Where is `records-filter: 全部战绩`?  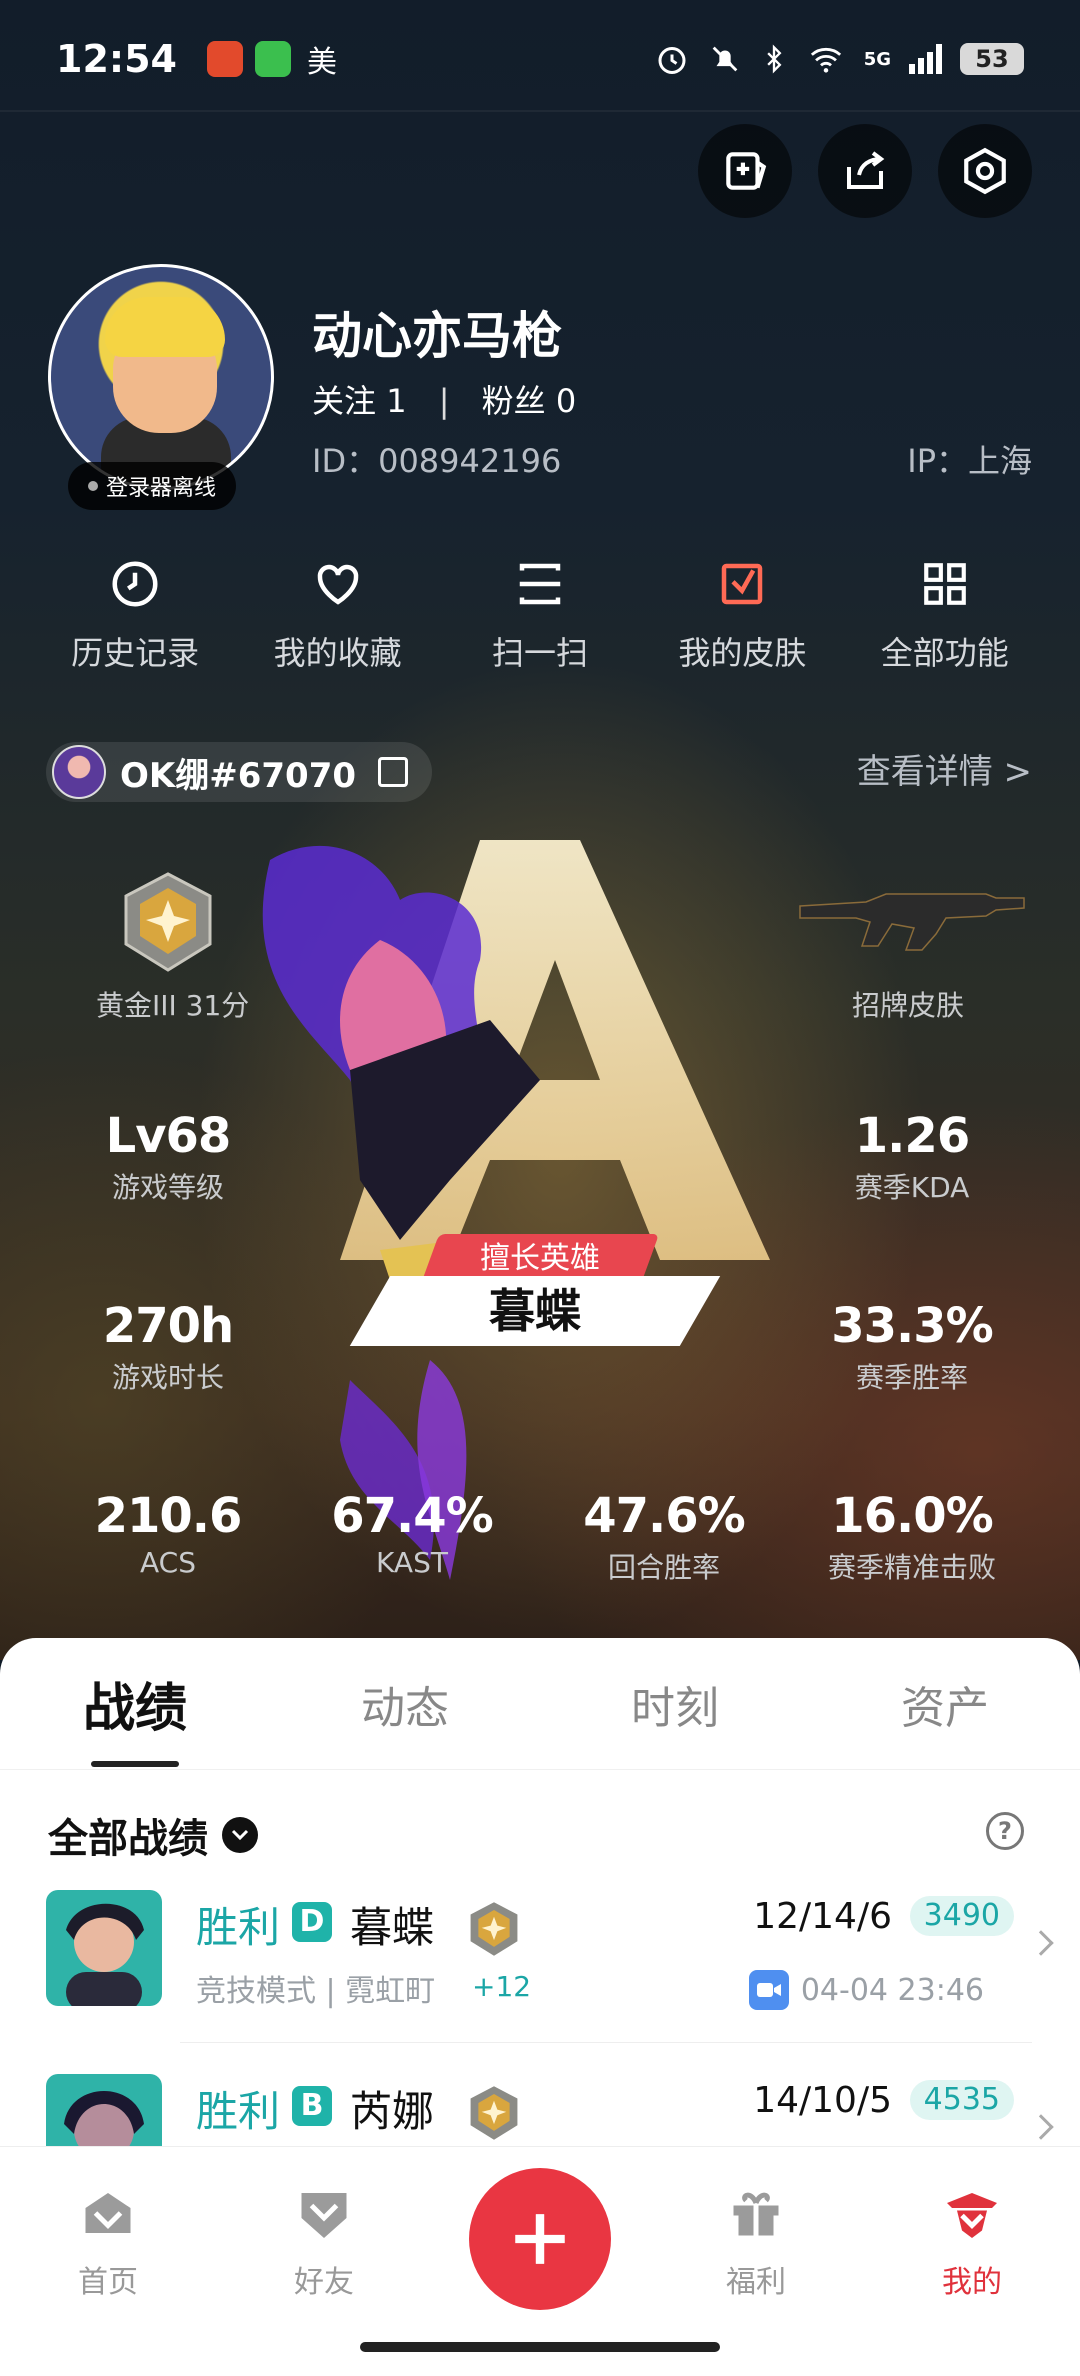 records-filter: 全部战绩 is located at coordinates (153, 1835).